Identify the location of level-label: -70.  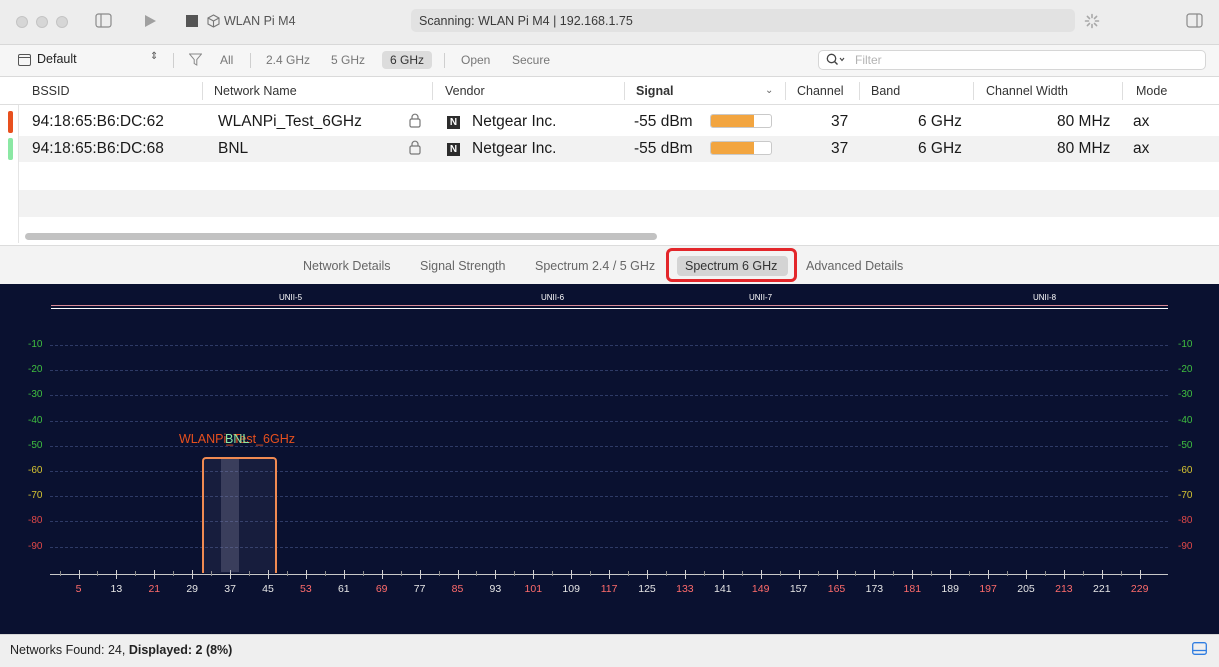
(35, 496).